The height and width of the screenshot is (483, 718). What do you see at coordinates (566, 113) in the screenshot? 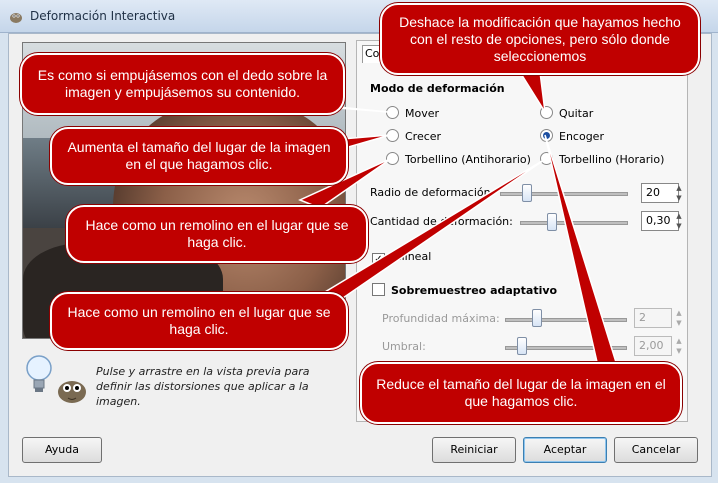
I see `radio-quitar: Quitar` at bounding box center [566, 113].